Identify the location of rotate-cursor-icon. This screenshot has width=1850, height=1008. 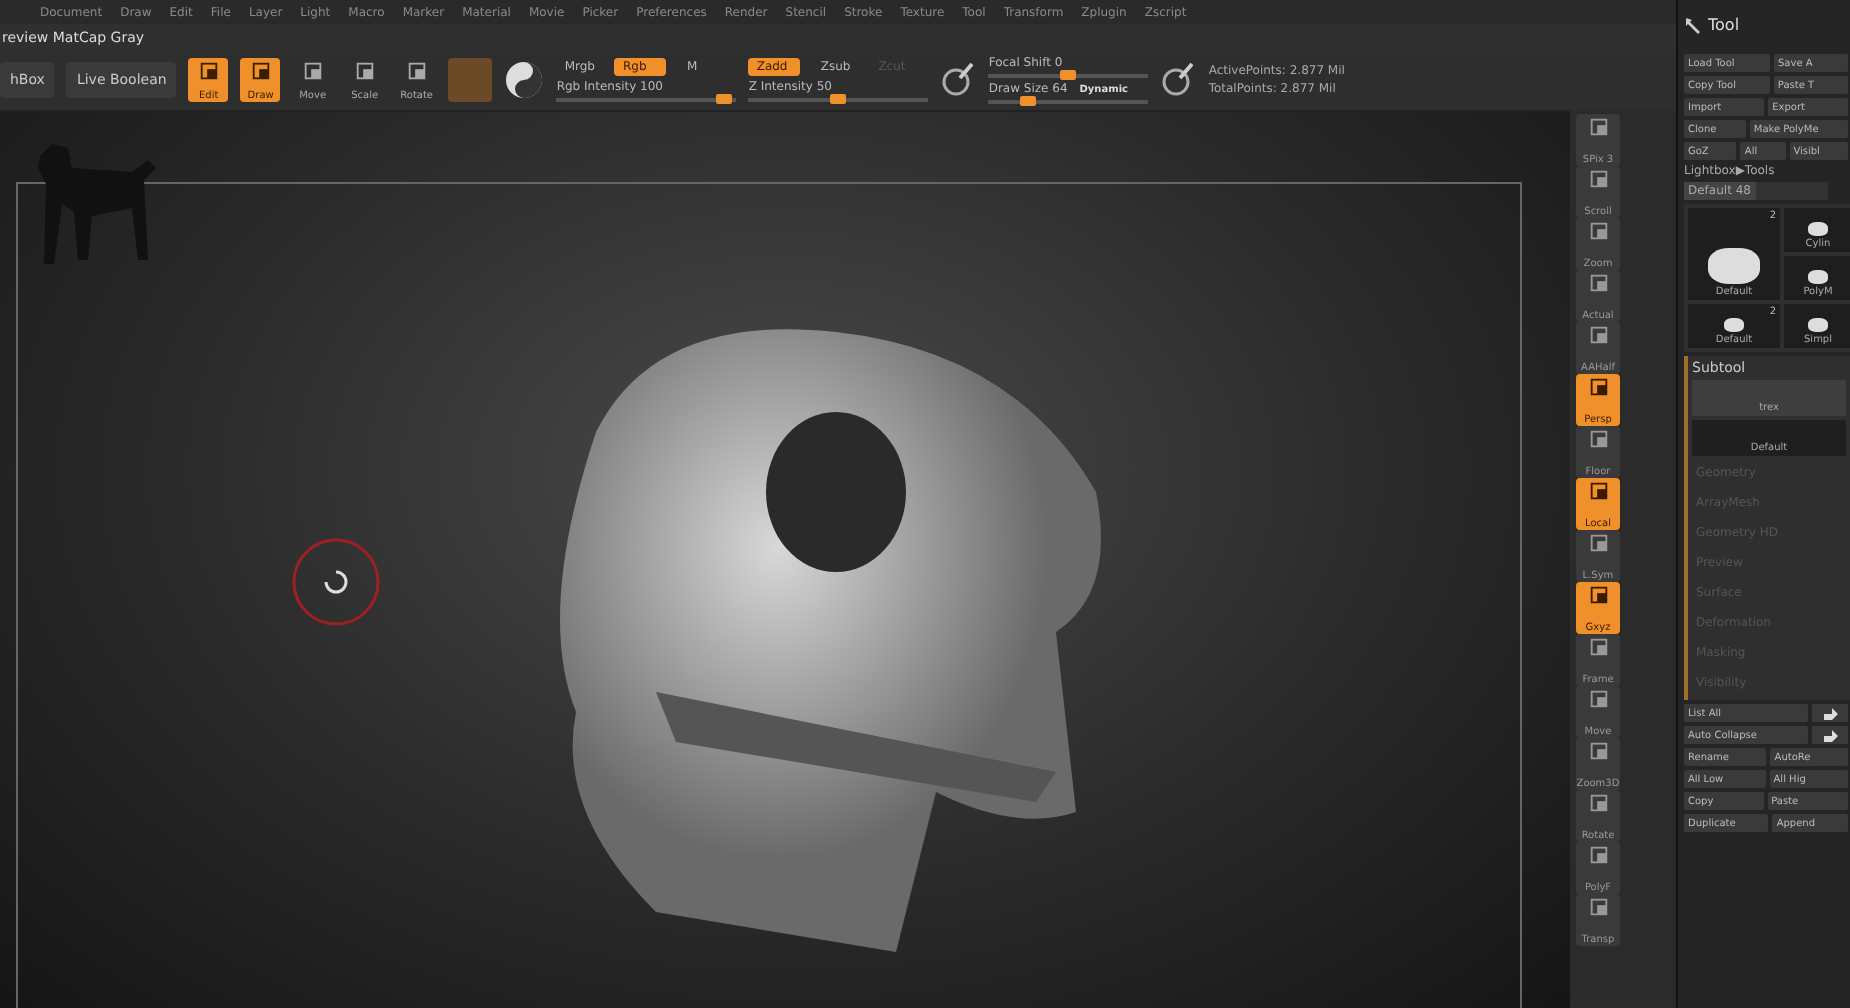
(336, 582).